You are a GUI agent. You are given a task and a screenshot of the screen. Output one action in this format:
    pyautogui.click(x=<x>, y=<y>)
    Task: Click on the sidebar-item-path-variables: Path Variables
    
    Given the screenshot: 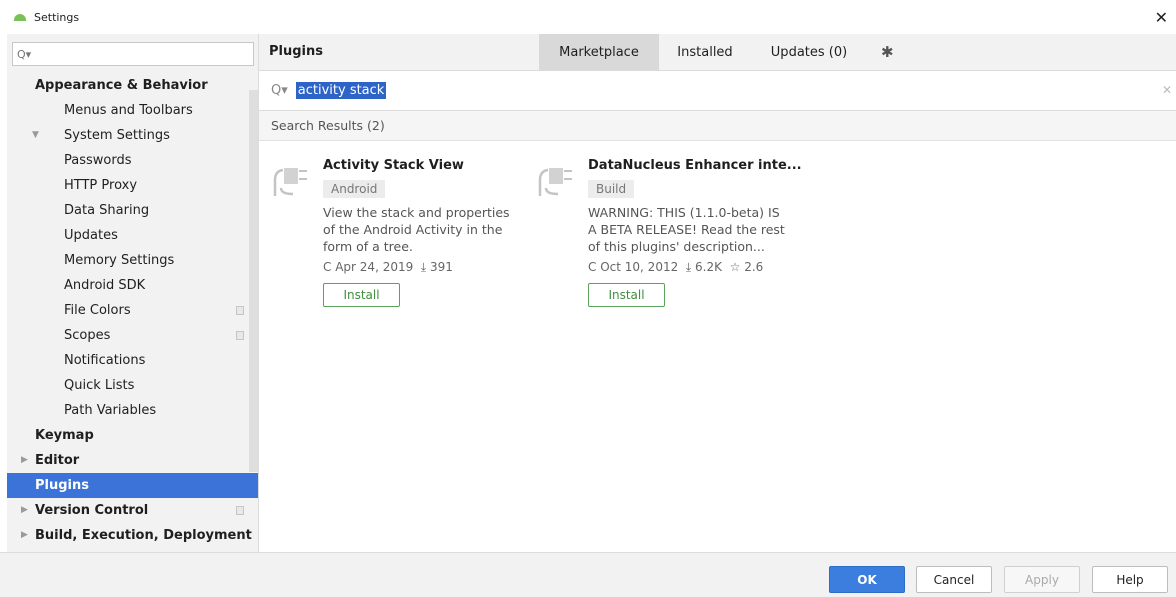 What is the action you would take?
    pyautogui.click(x=132, y=410)
    